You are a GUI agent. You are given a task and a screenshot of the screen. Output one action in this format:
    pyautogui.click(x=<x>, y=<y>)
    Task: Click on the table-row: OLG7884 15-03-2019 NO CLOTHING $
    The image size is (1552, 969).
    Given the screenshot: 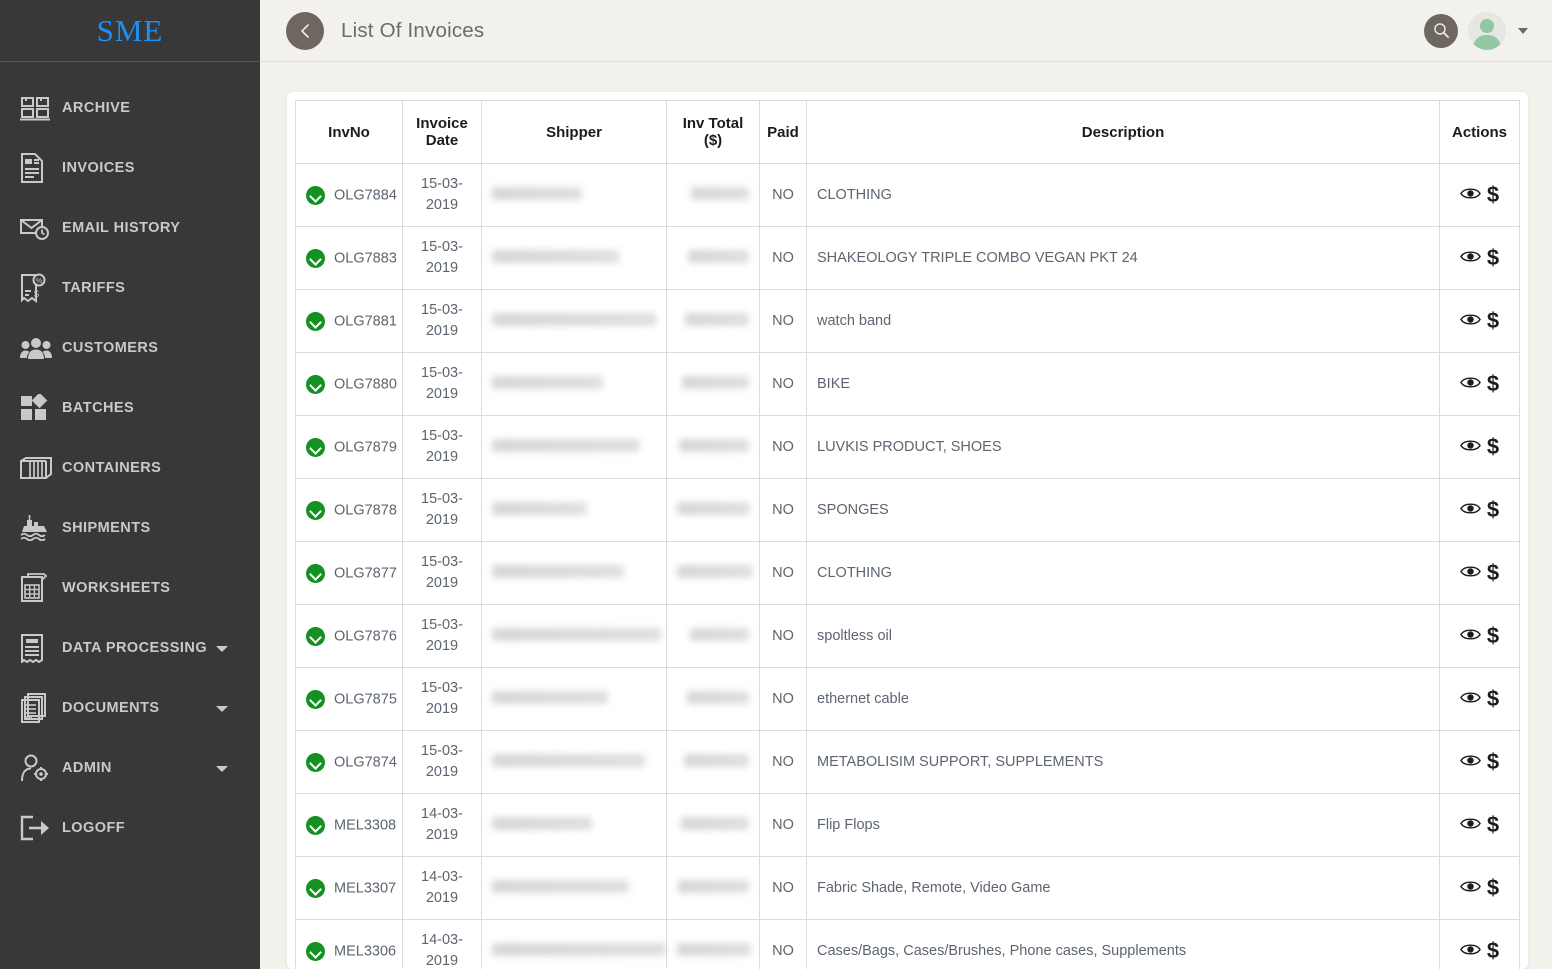 What is the action you would take?
    pyautogui.click(x=907, y=195)
    